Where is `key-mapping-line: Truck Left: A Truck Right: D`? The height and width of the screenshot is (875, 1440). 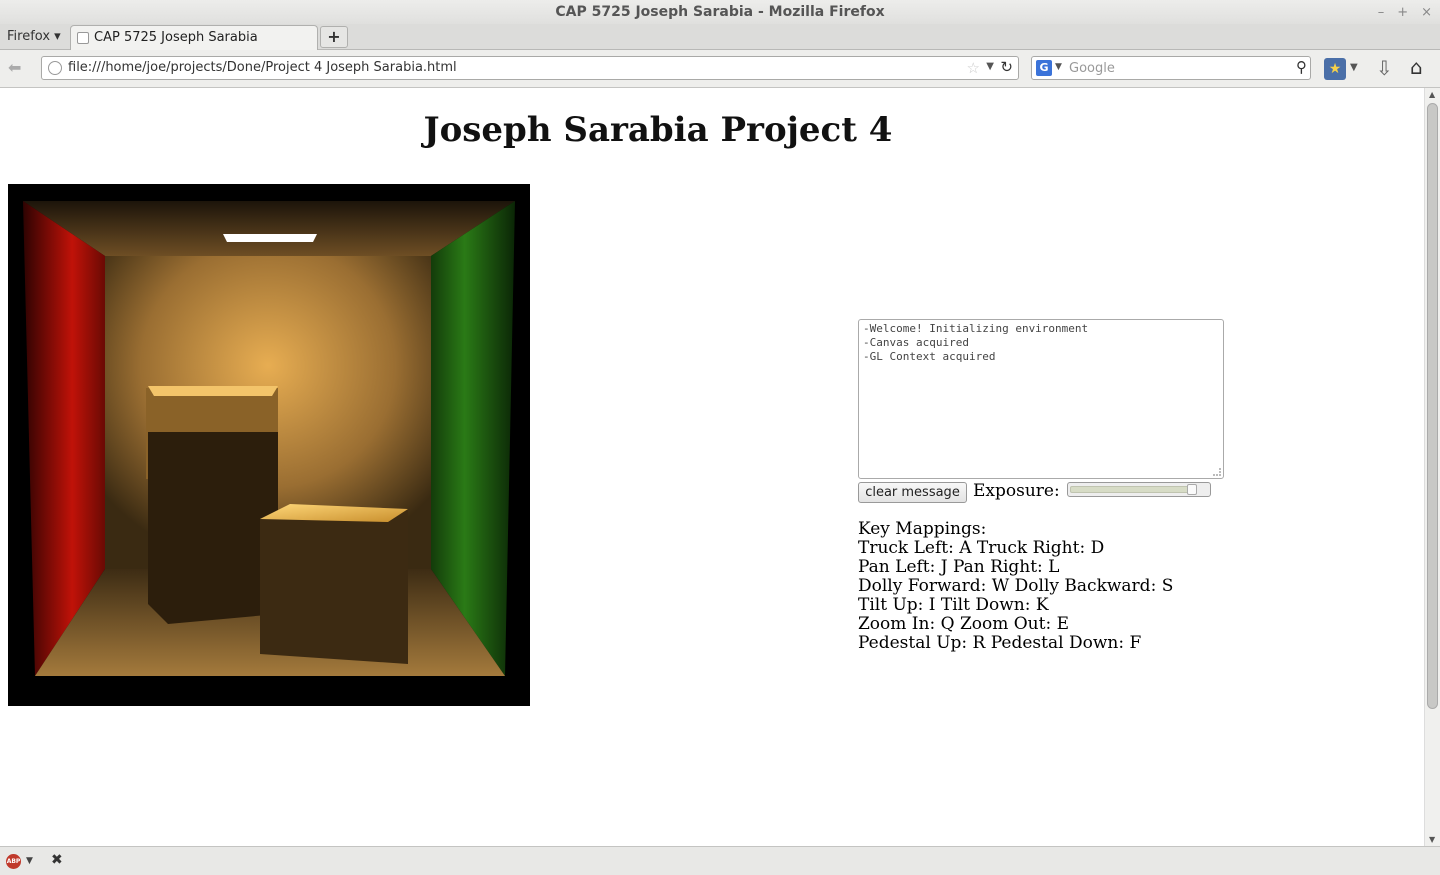 key-mapping-line: Truck Left: A Truck Right: D is located at coordinates (981, 548).